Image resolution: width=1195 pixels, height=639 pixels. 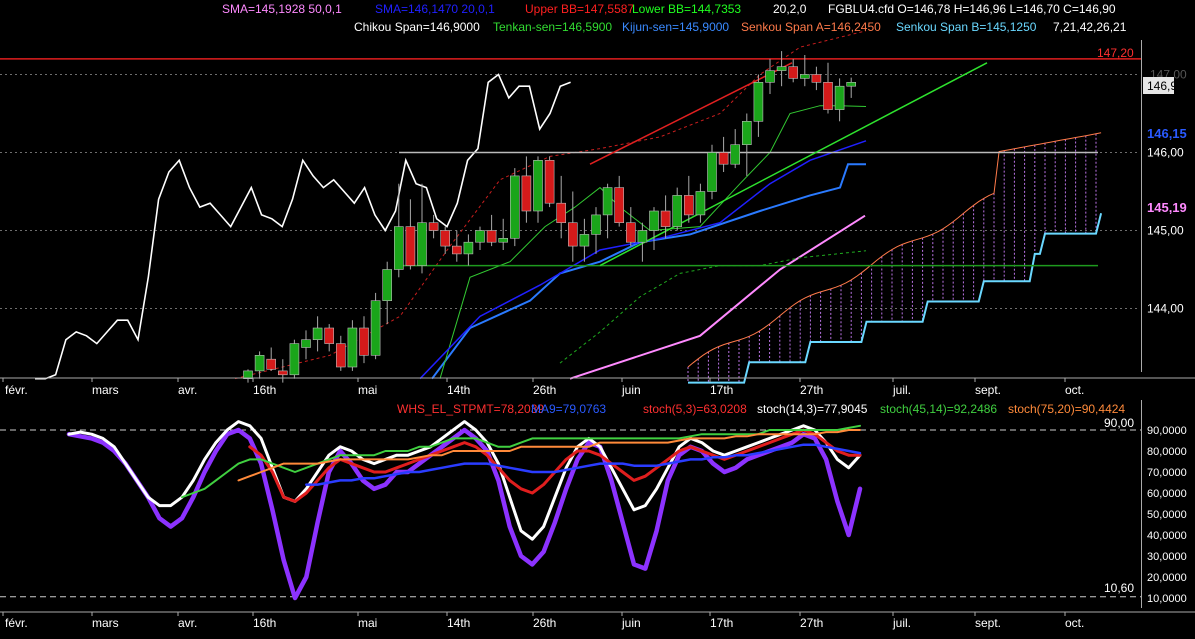 What do you see at coordinates (1167, 599) in the screenshot?
I see `osc-axis-label: 10,0000` at bounding box center [1167, 599].